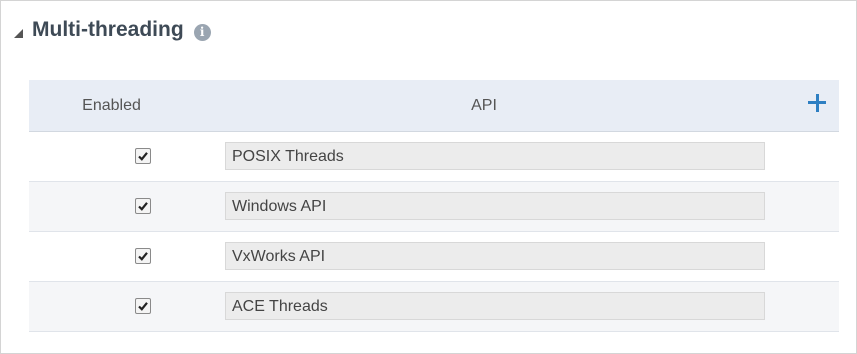 This screenshot has width=857, height=354. What do you see at coordinates (434, 106) in the screenshot?
I see `table-header: Enabled API` at bounding box center [434, 106].